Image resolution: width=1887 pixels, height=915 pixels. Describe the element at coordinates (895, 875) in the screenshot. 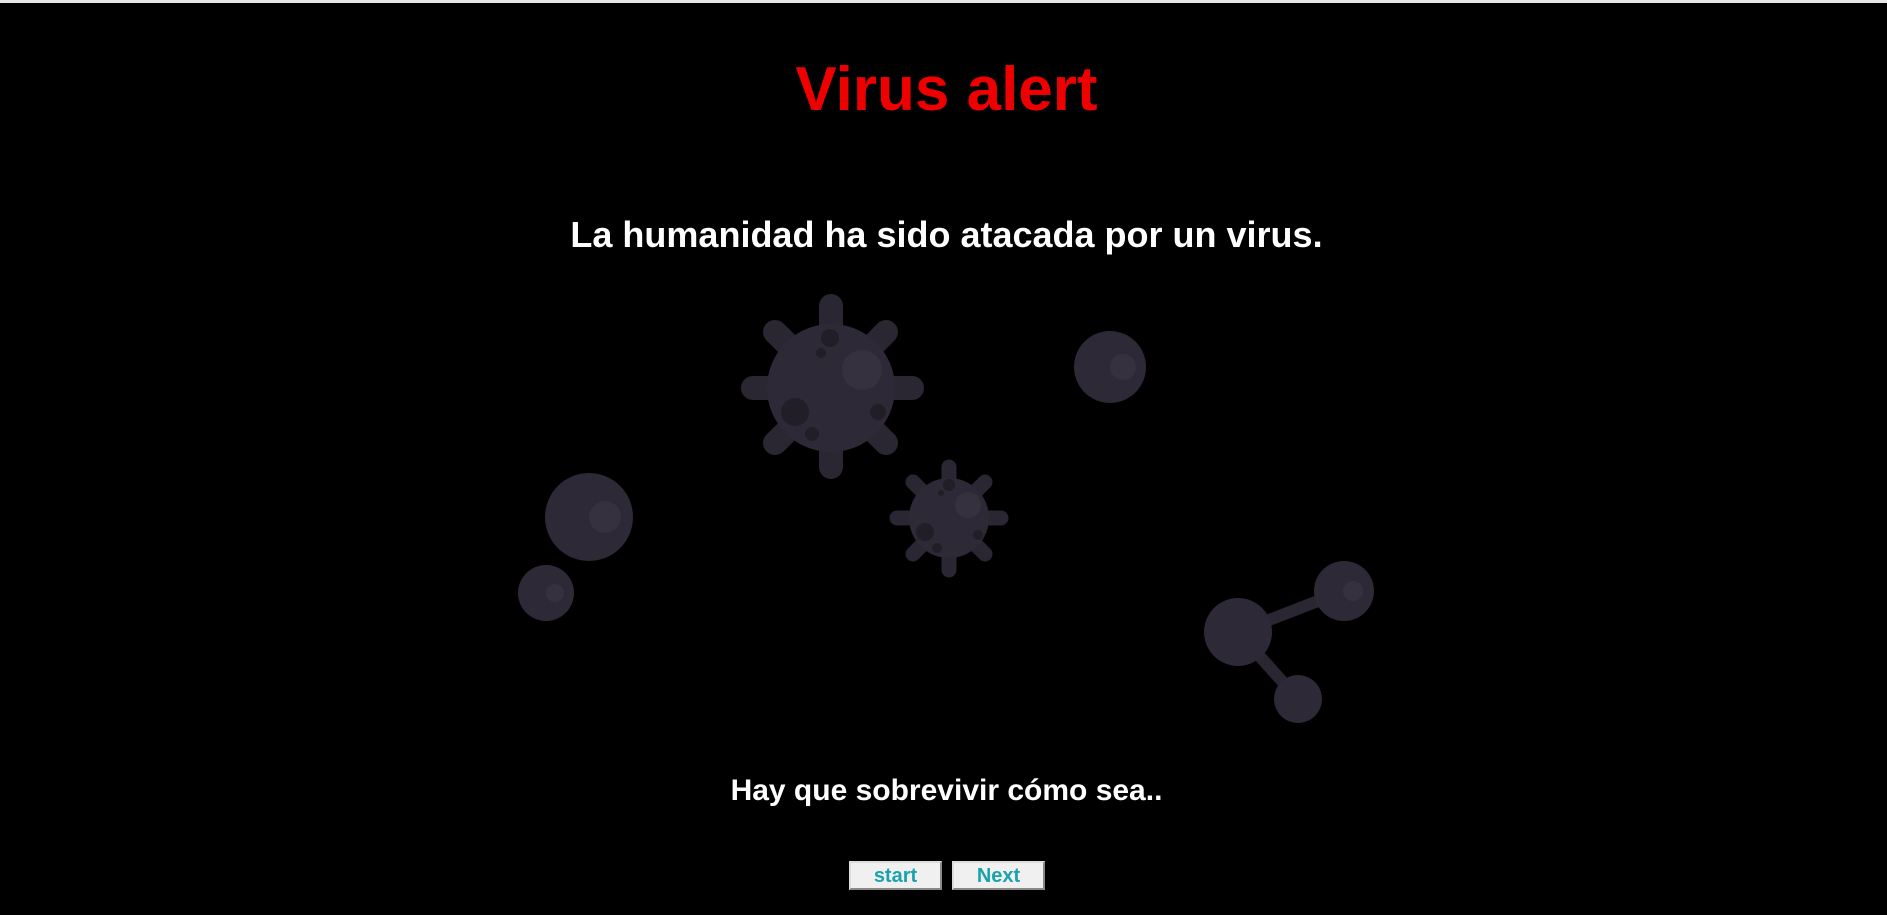

I see `start-button: start` at that location.